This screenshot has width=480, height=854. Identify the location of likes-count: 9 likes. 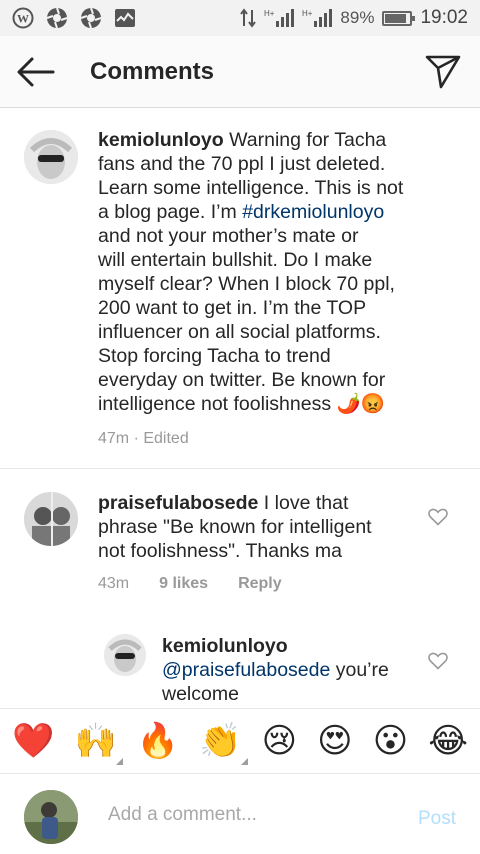
(183, 584).